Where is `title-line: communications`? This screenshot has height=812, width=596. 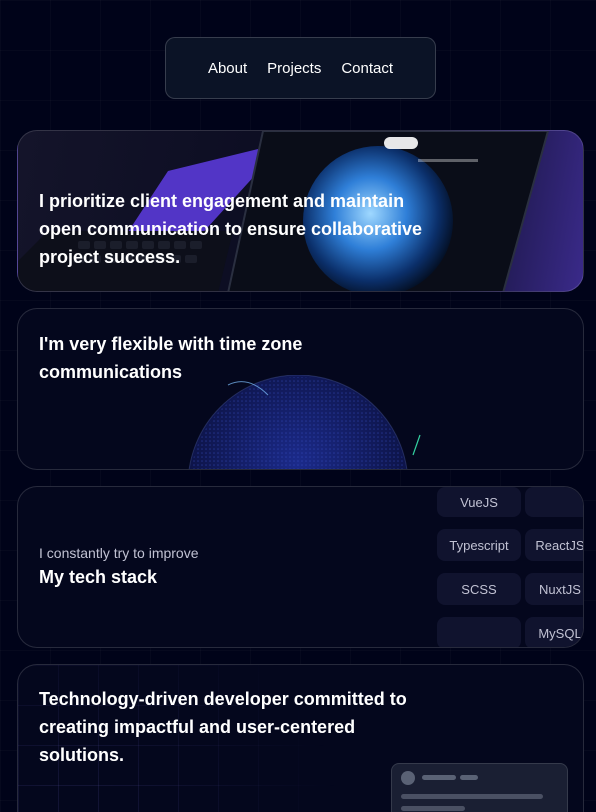 title-line: communications is located at coordinates (111, 372).